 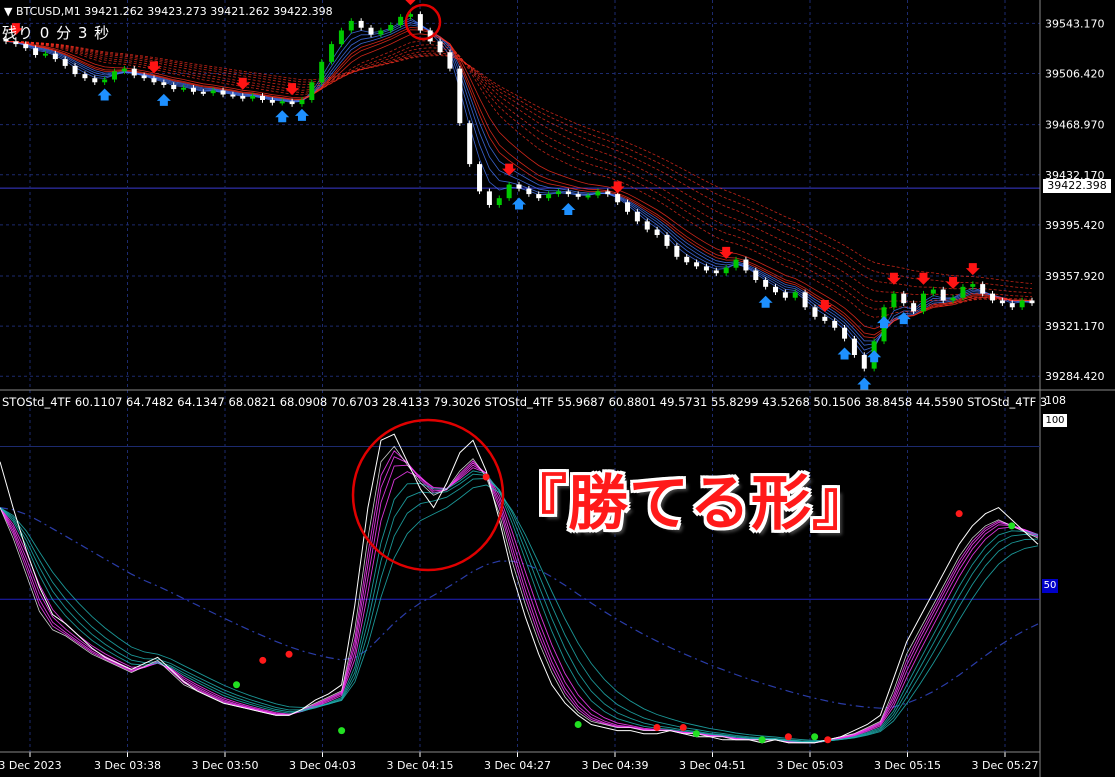 What do you see at coordinates (1050, 586) in the screenshot?
I see `stoch-scale-50: 50` at bounding box center [1050, 586].